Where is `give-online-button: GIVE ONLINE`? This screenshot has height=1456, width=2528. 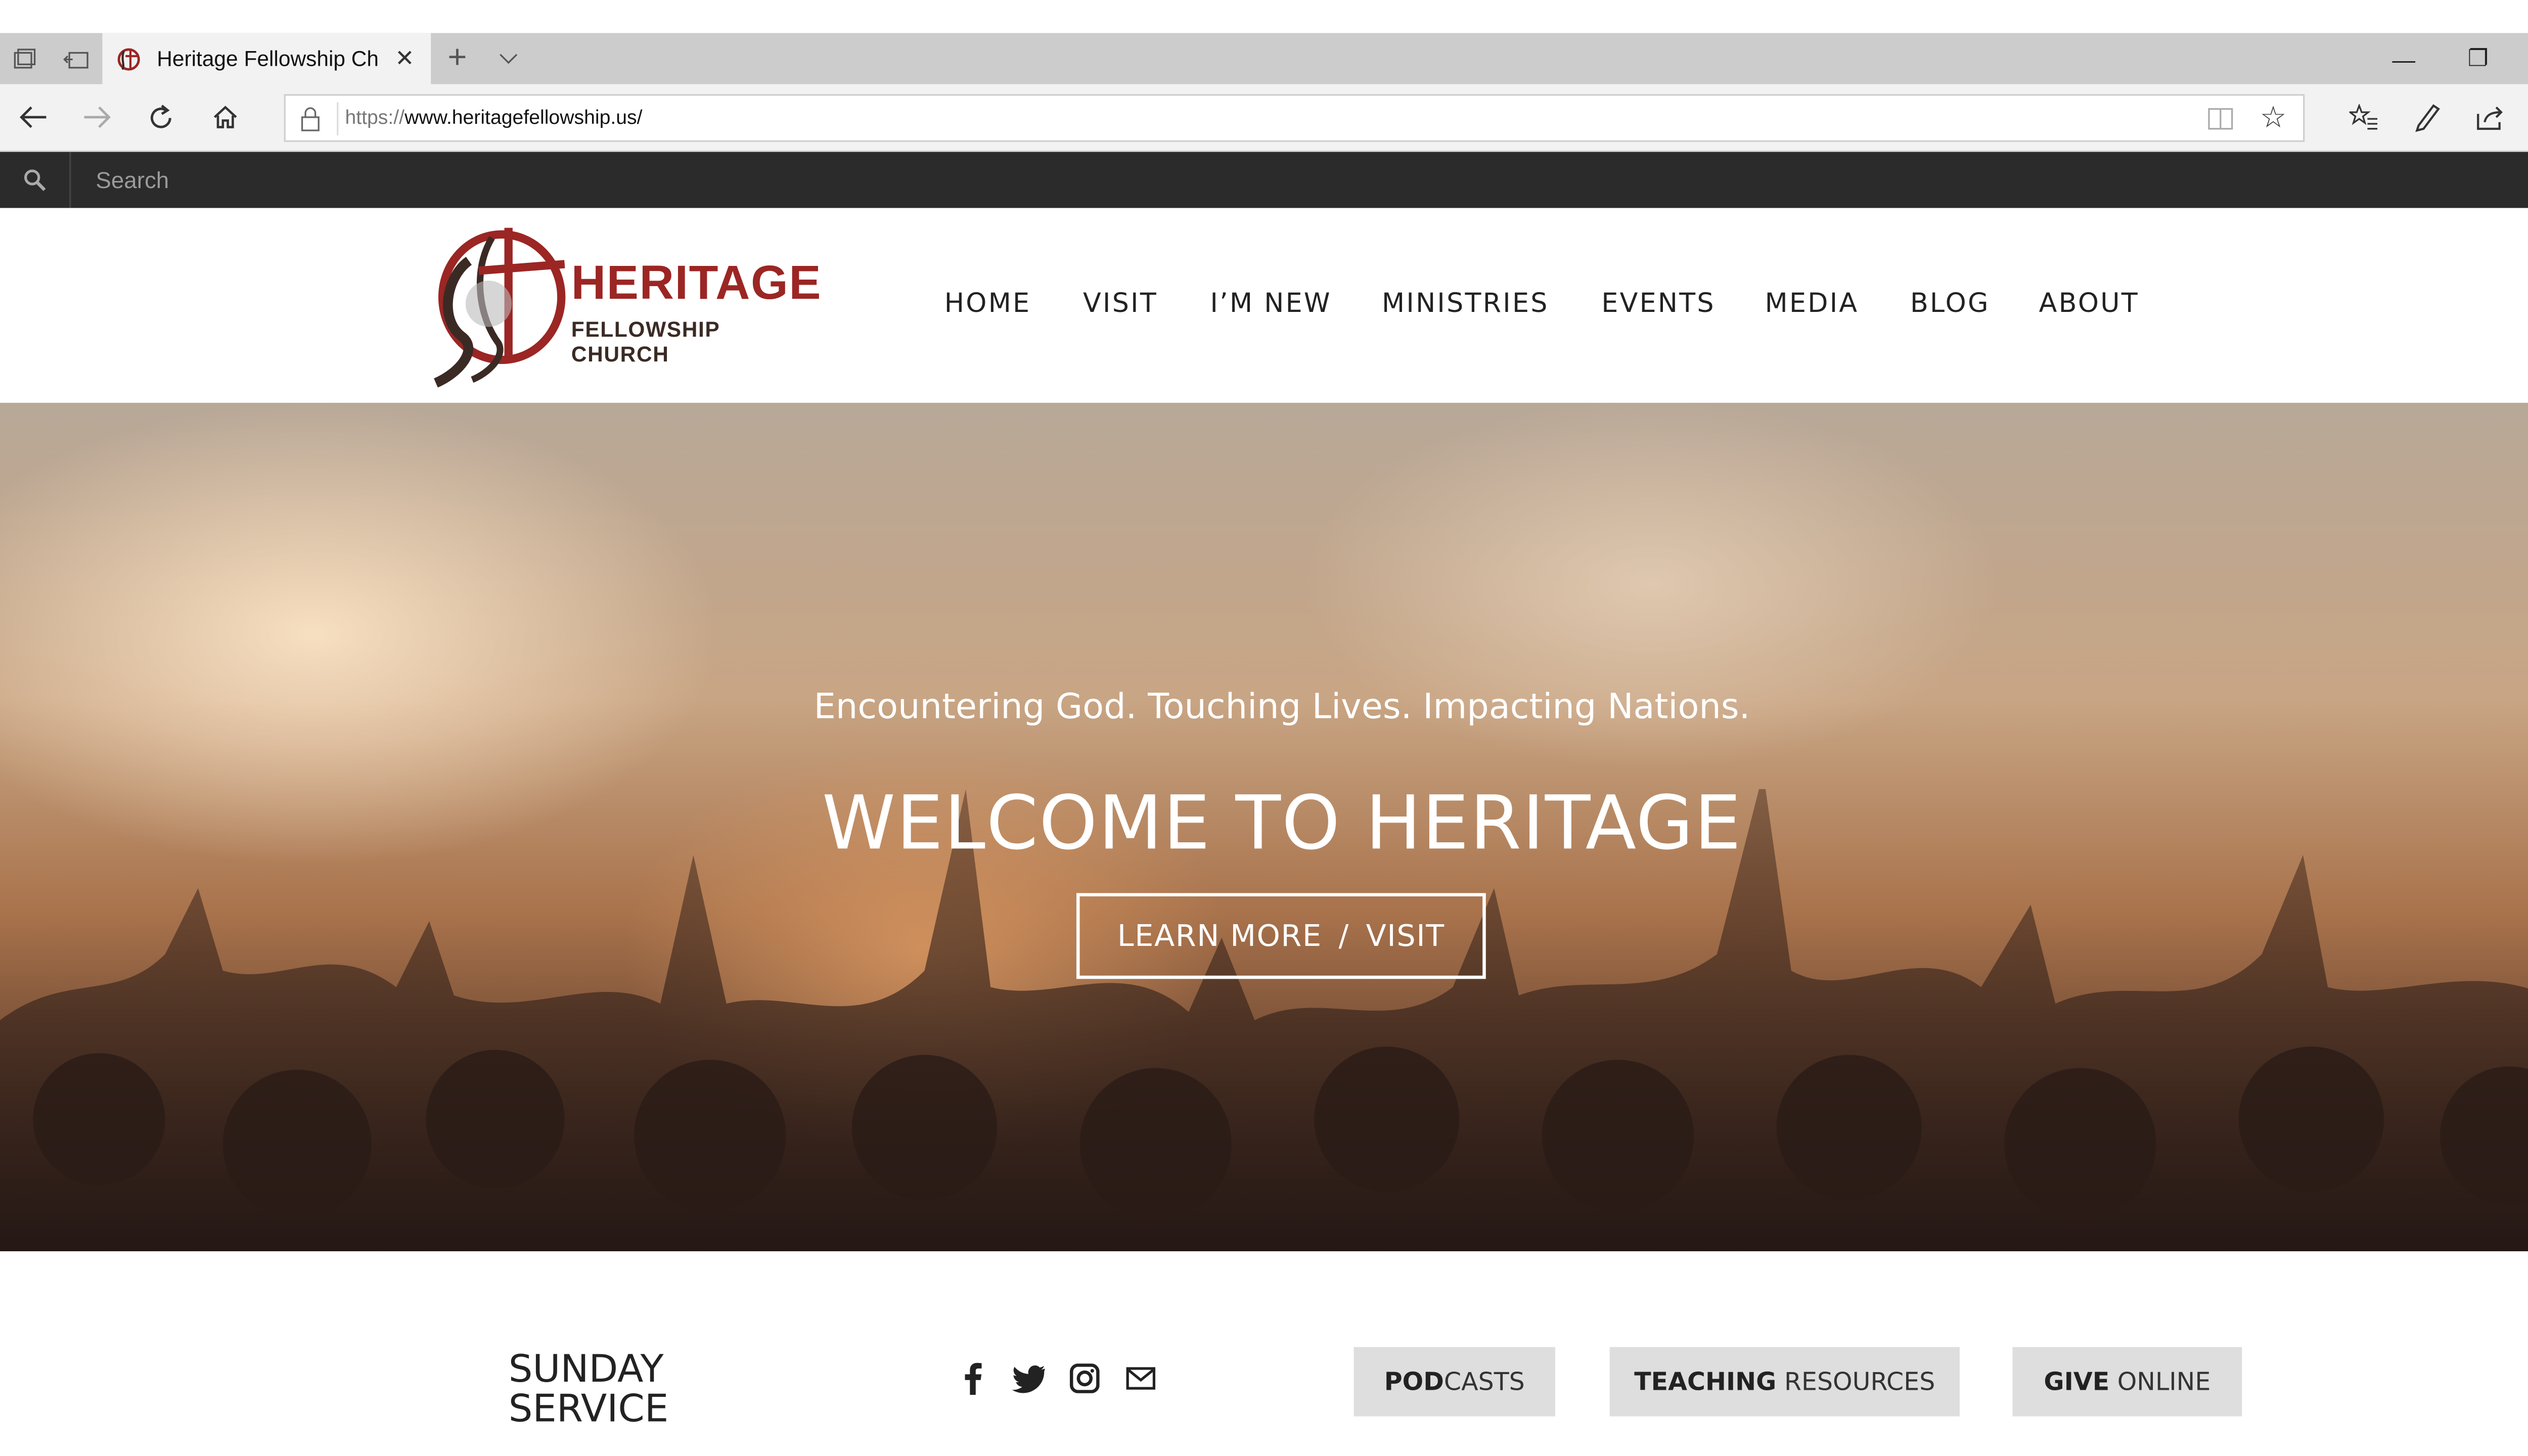
give-online-button: GIVE ONLINE is located at coordinates (2127, 1382).